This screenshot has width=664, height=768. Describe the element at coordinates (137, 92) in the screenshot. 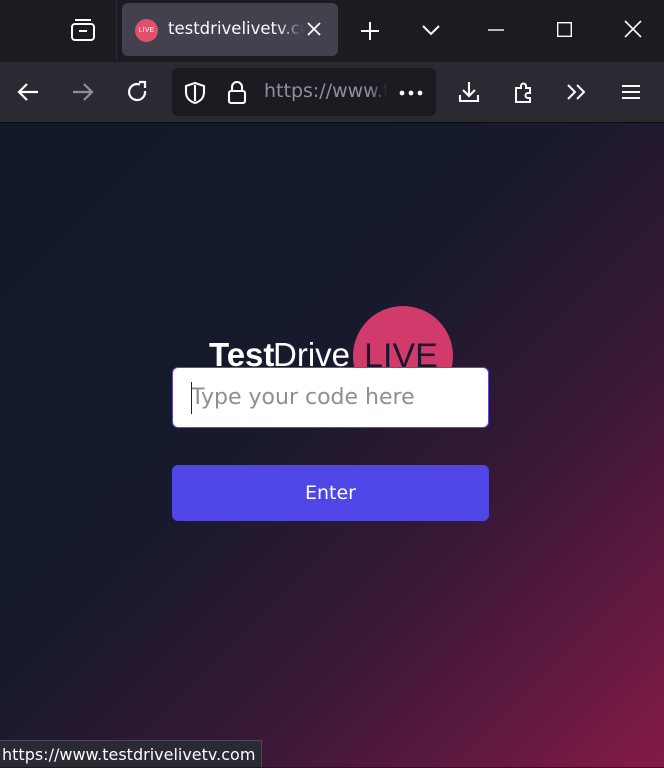

I see `reload-icon` at that location.